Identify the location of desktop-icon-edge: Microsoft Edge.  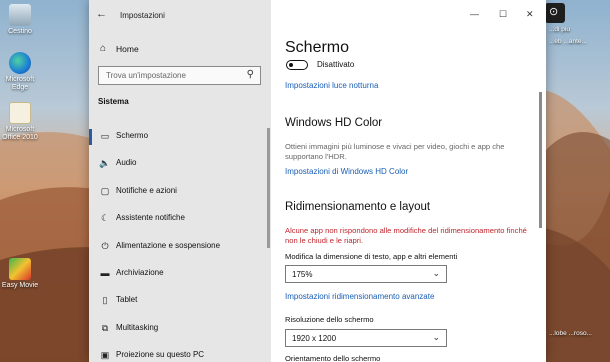
(21, 72).